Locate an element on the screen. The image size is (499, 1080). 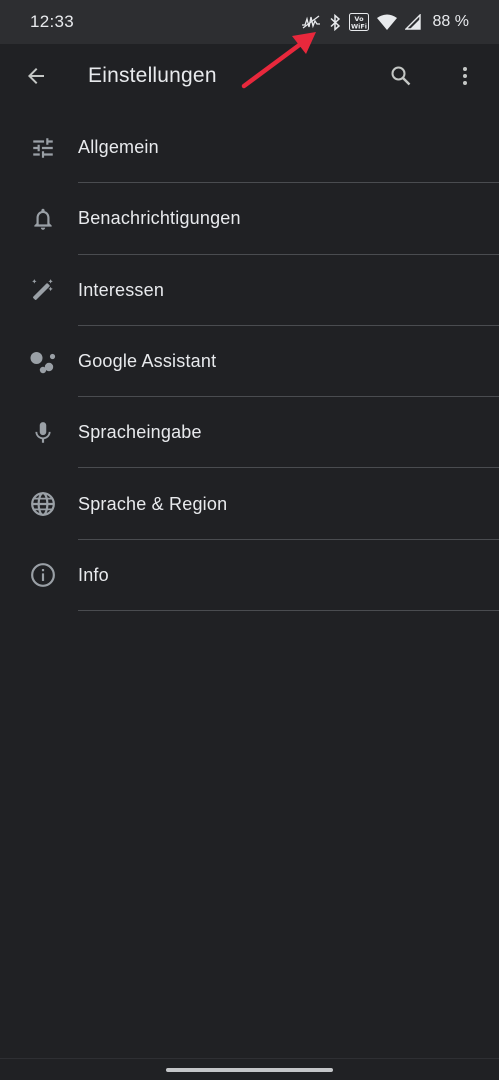
wifi-icon is located at coordinates (386, 22).